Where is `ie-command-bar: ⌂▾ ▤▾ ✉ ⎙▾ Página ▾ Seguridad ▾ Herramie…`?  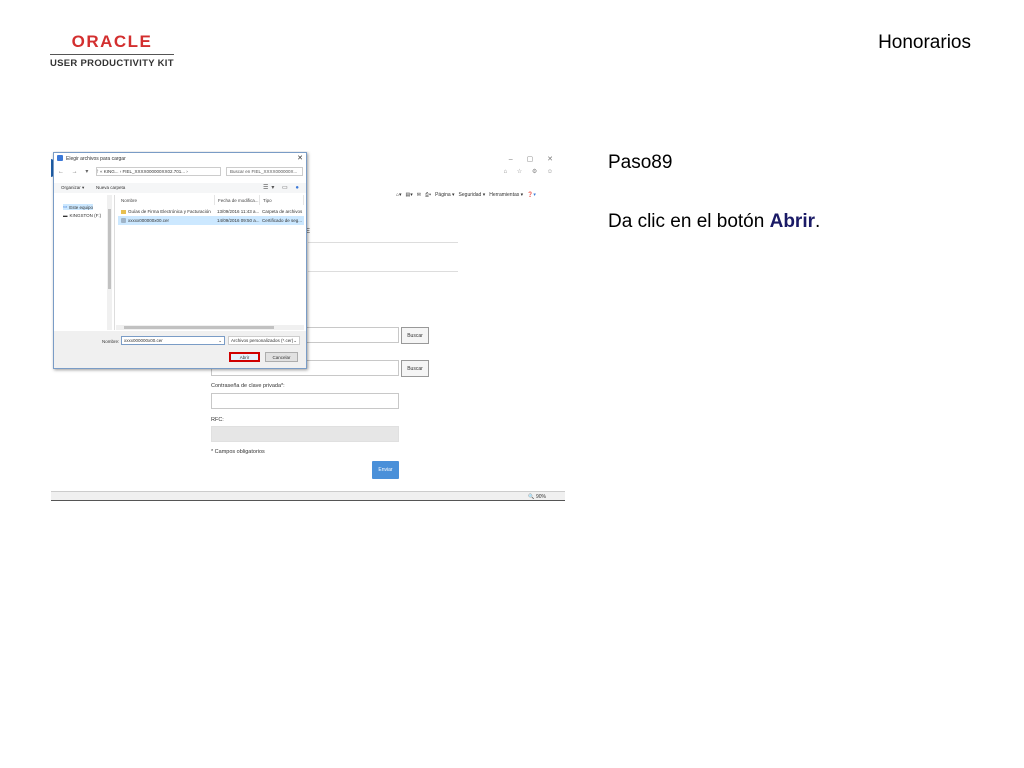
ie-command-bar: ⌂▾ ▤▾ ✉ ⎙▾ Página ▾ Seguridad ▾ Herramie… is located at coordinates (480, 194).